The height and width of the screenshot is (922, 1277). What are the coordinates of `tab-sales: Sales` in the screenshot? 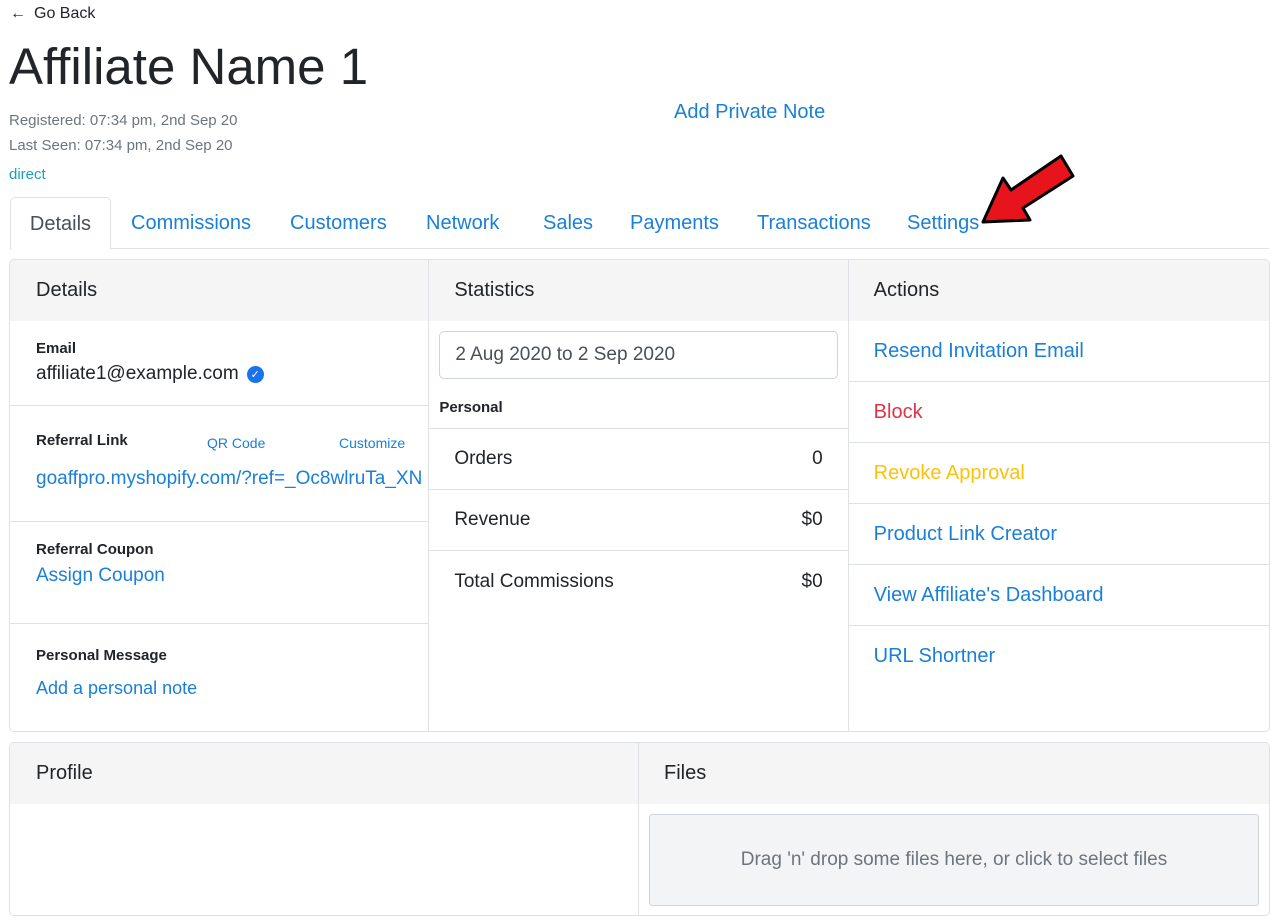 It's located at (568, 223).